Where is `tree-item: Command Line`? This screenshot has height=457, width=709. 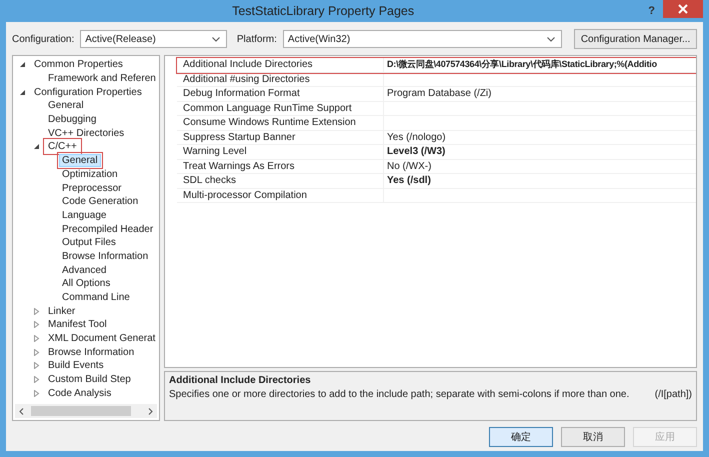 tree-item: Command Line is located at coordinates (96, 297).